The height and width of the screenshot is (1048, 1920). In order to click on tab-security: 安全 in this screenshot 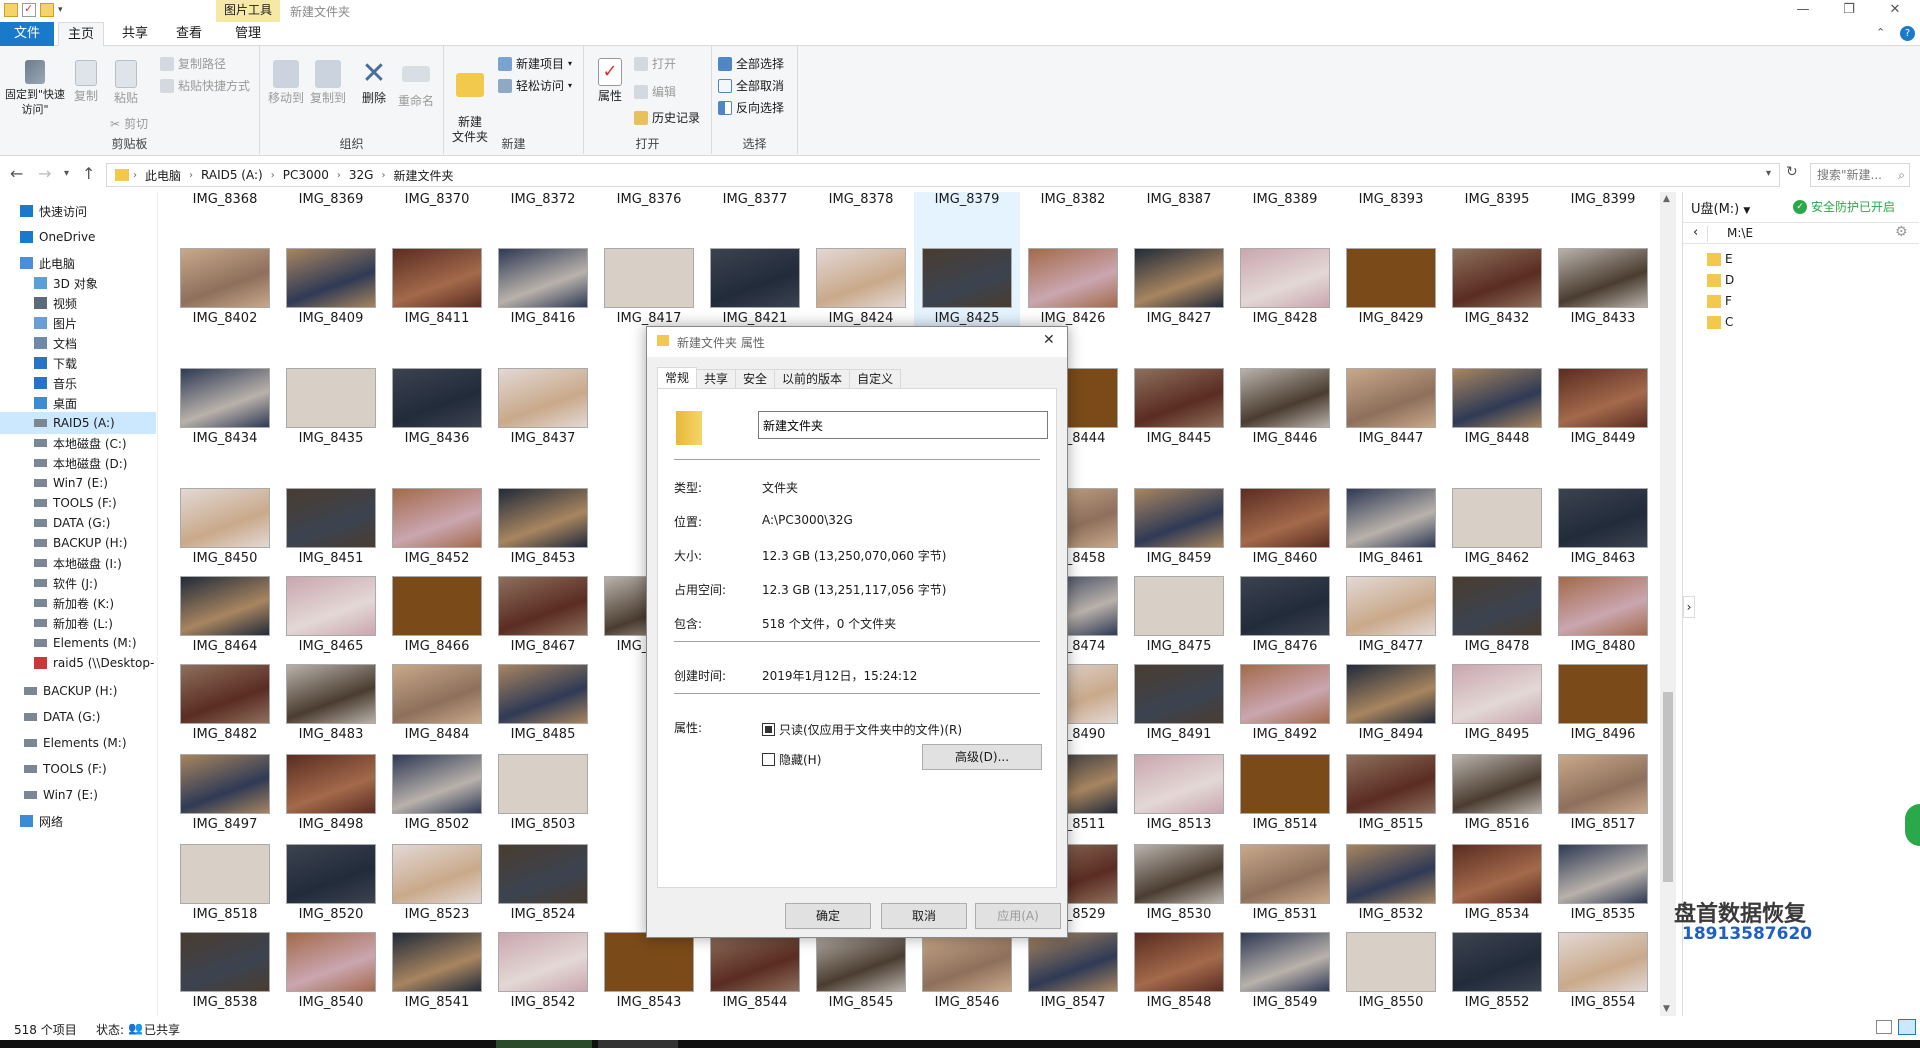, I will do `click(755, 379)`.